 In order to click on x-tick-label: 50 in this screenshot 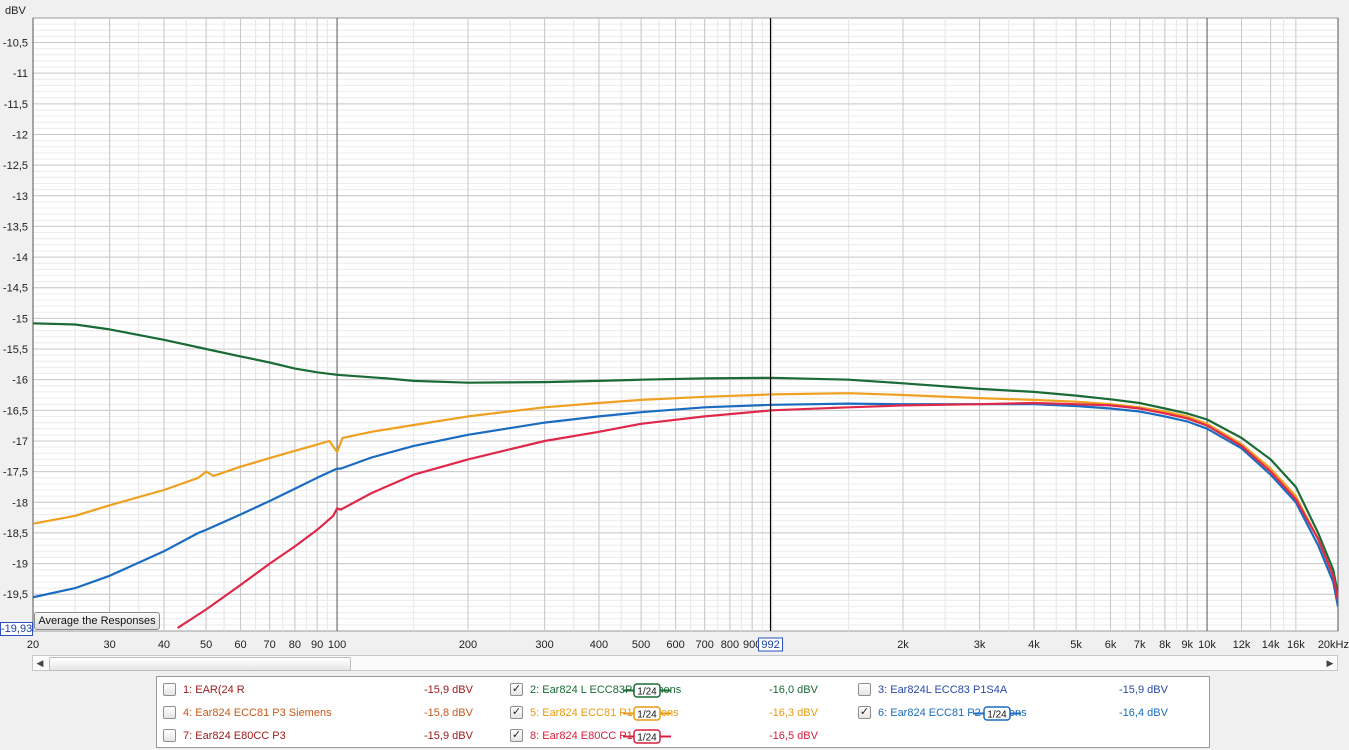, I will do `click(206, 645)`.